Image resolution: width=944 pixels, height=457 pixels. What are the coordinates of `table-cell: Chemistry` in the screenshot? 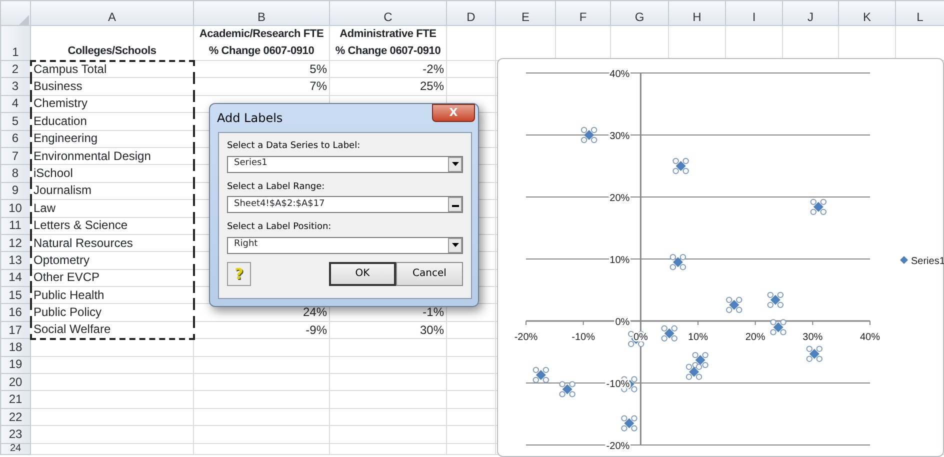 It's located at (112, 104).